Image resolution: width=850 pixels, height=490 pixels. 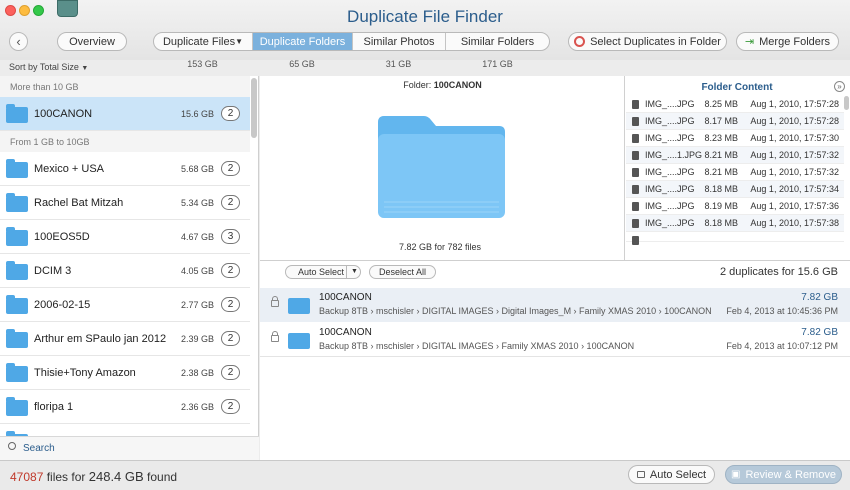 What do you see at coordinates (125, 339) in the screenshot?
I see `list-item: Arthur em SPaulo jan 2012 2.39 GB 2` at bounding box center [125, 339].